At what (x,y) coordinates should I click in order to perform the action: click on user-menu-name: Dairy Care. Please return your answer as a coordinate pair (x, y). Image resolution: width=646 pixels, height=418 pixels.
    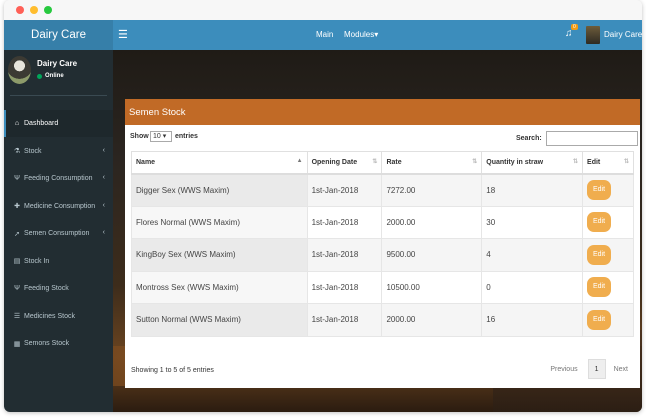
    Looking at the image, I should click on (623, 34).